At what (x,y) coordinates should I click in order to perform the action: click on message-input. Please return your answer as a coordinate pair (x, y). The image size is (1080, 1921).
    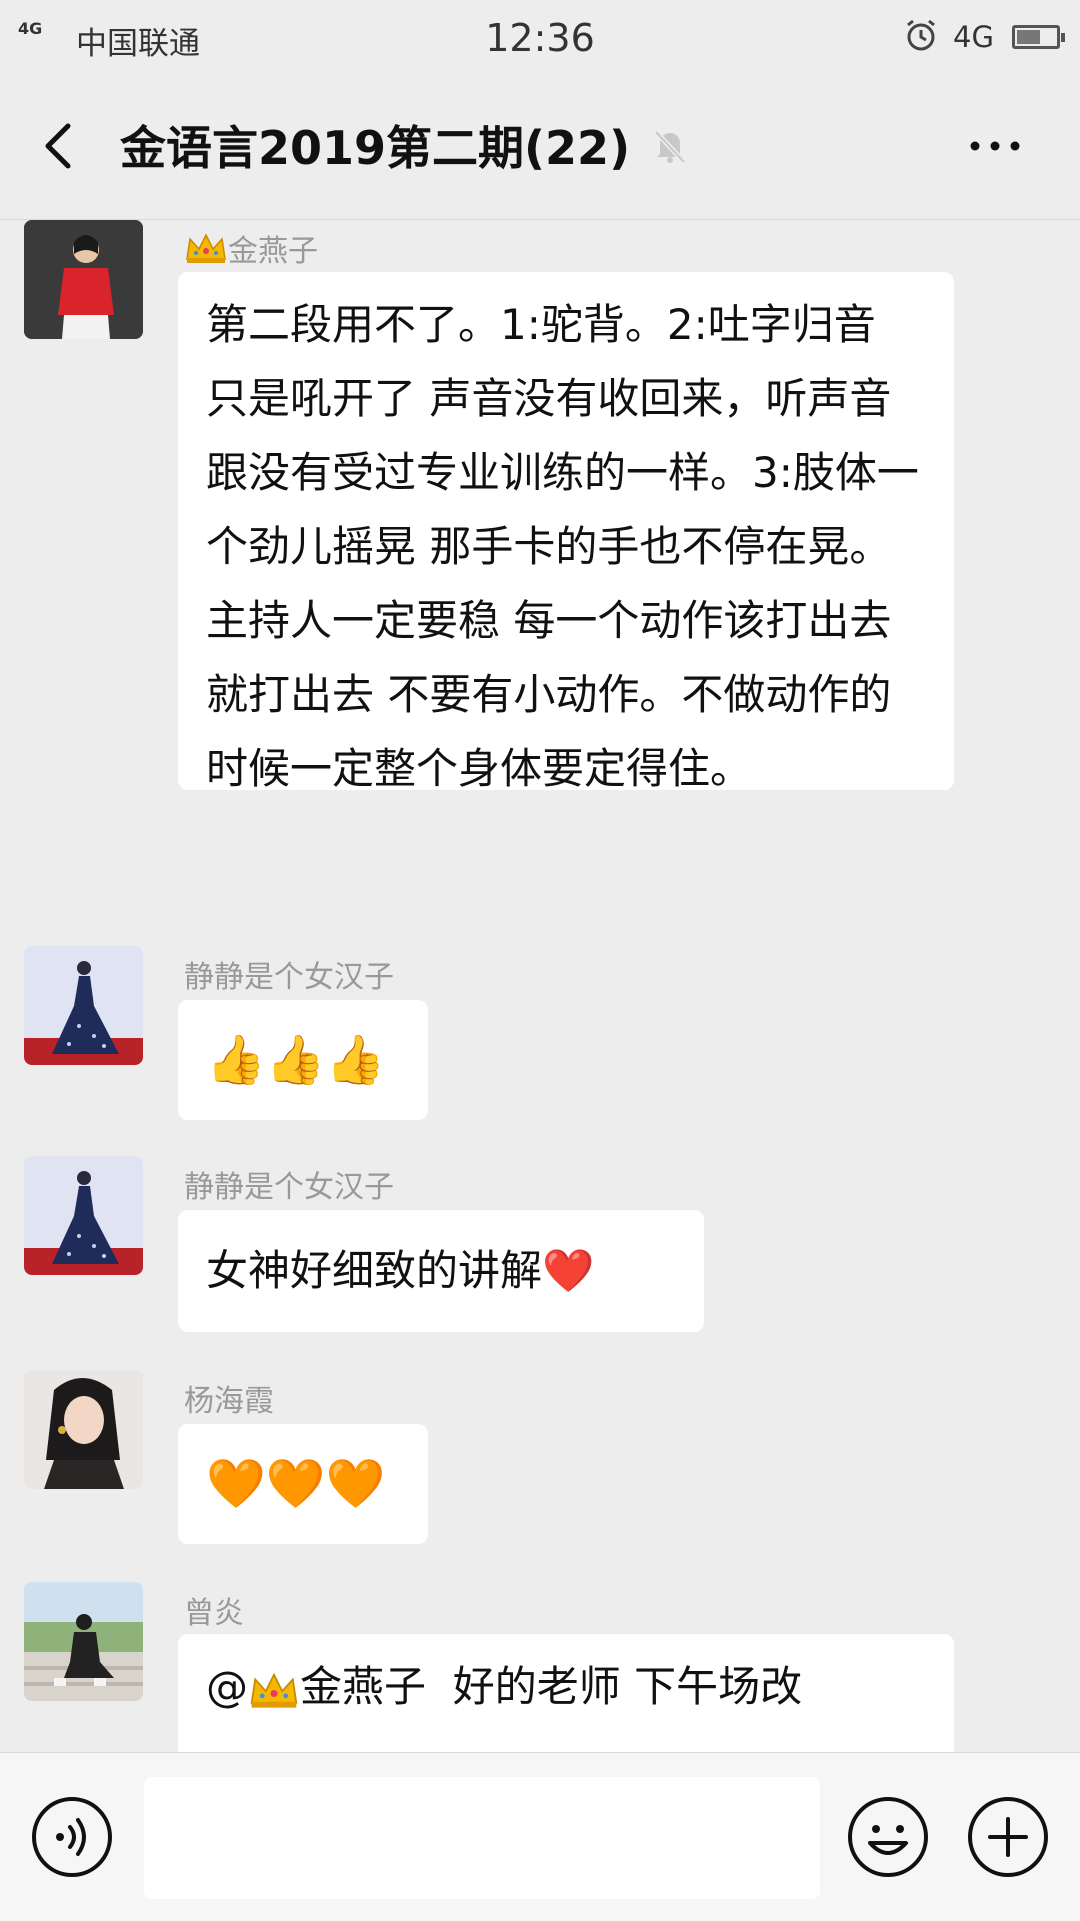
    Looking at the image, I should click on (482, 1838).